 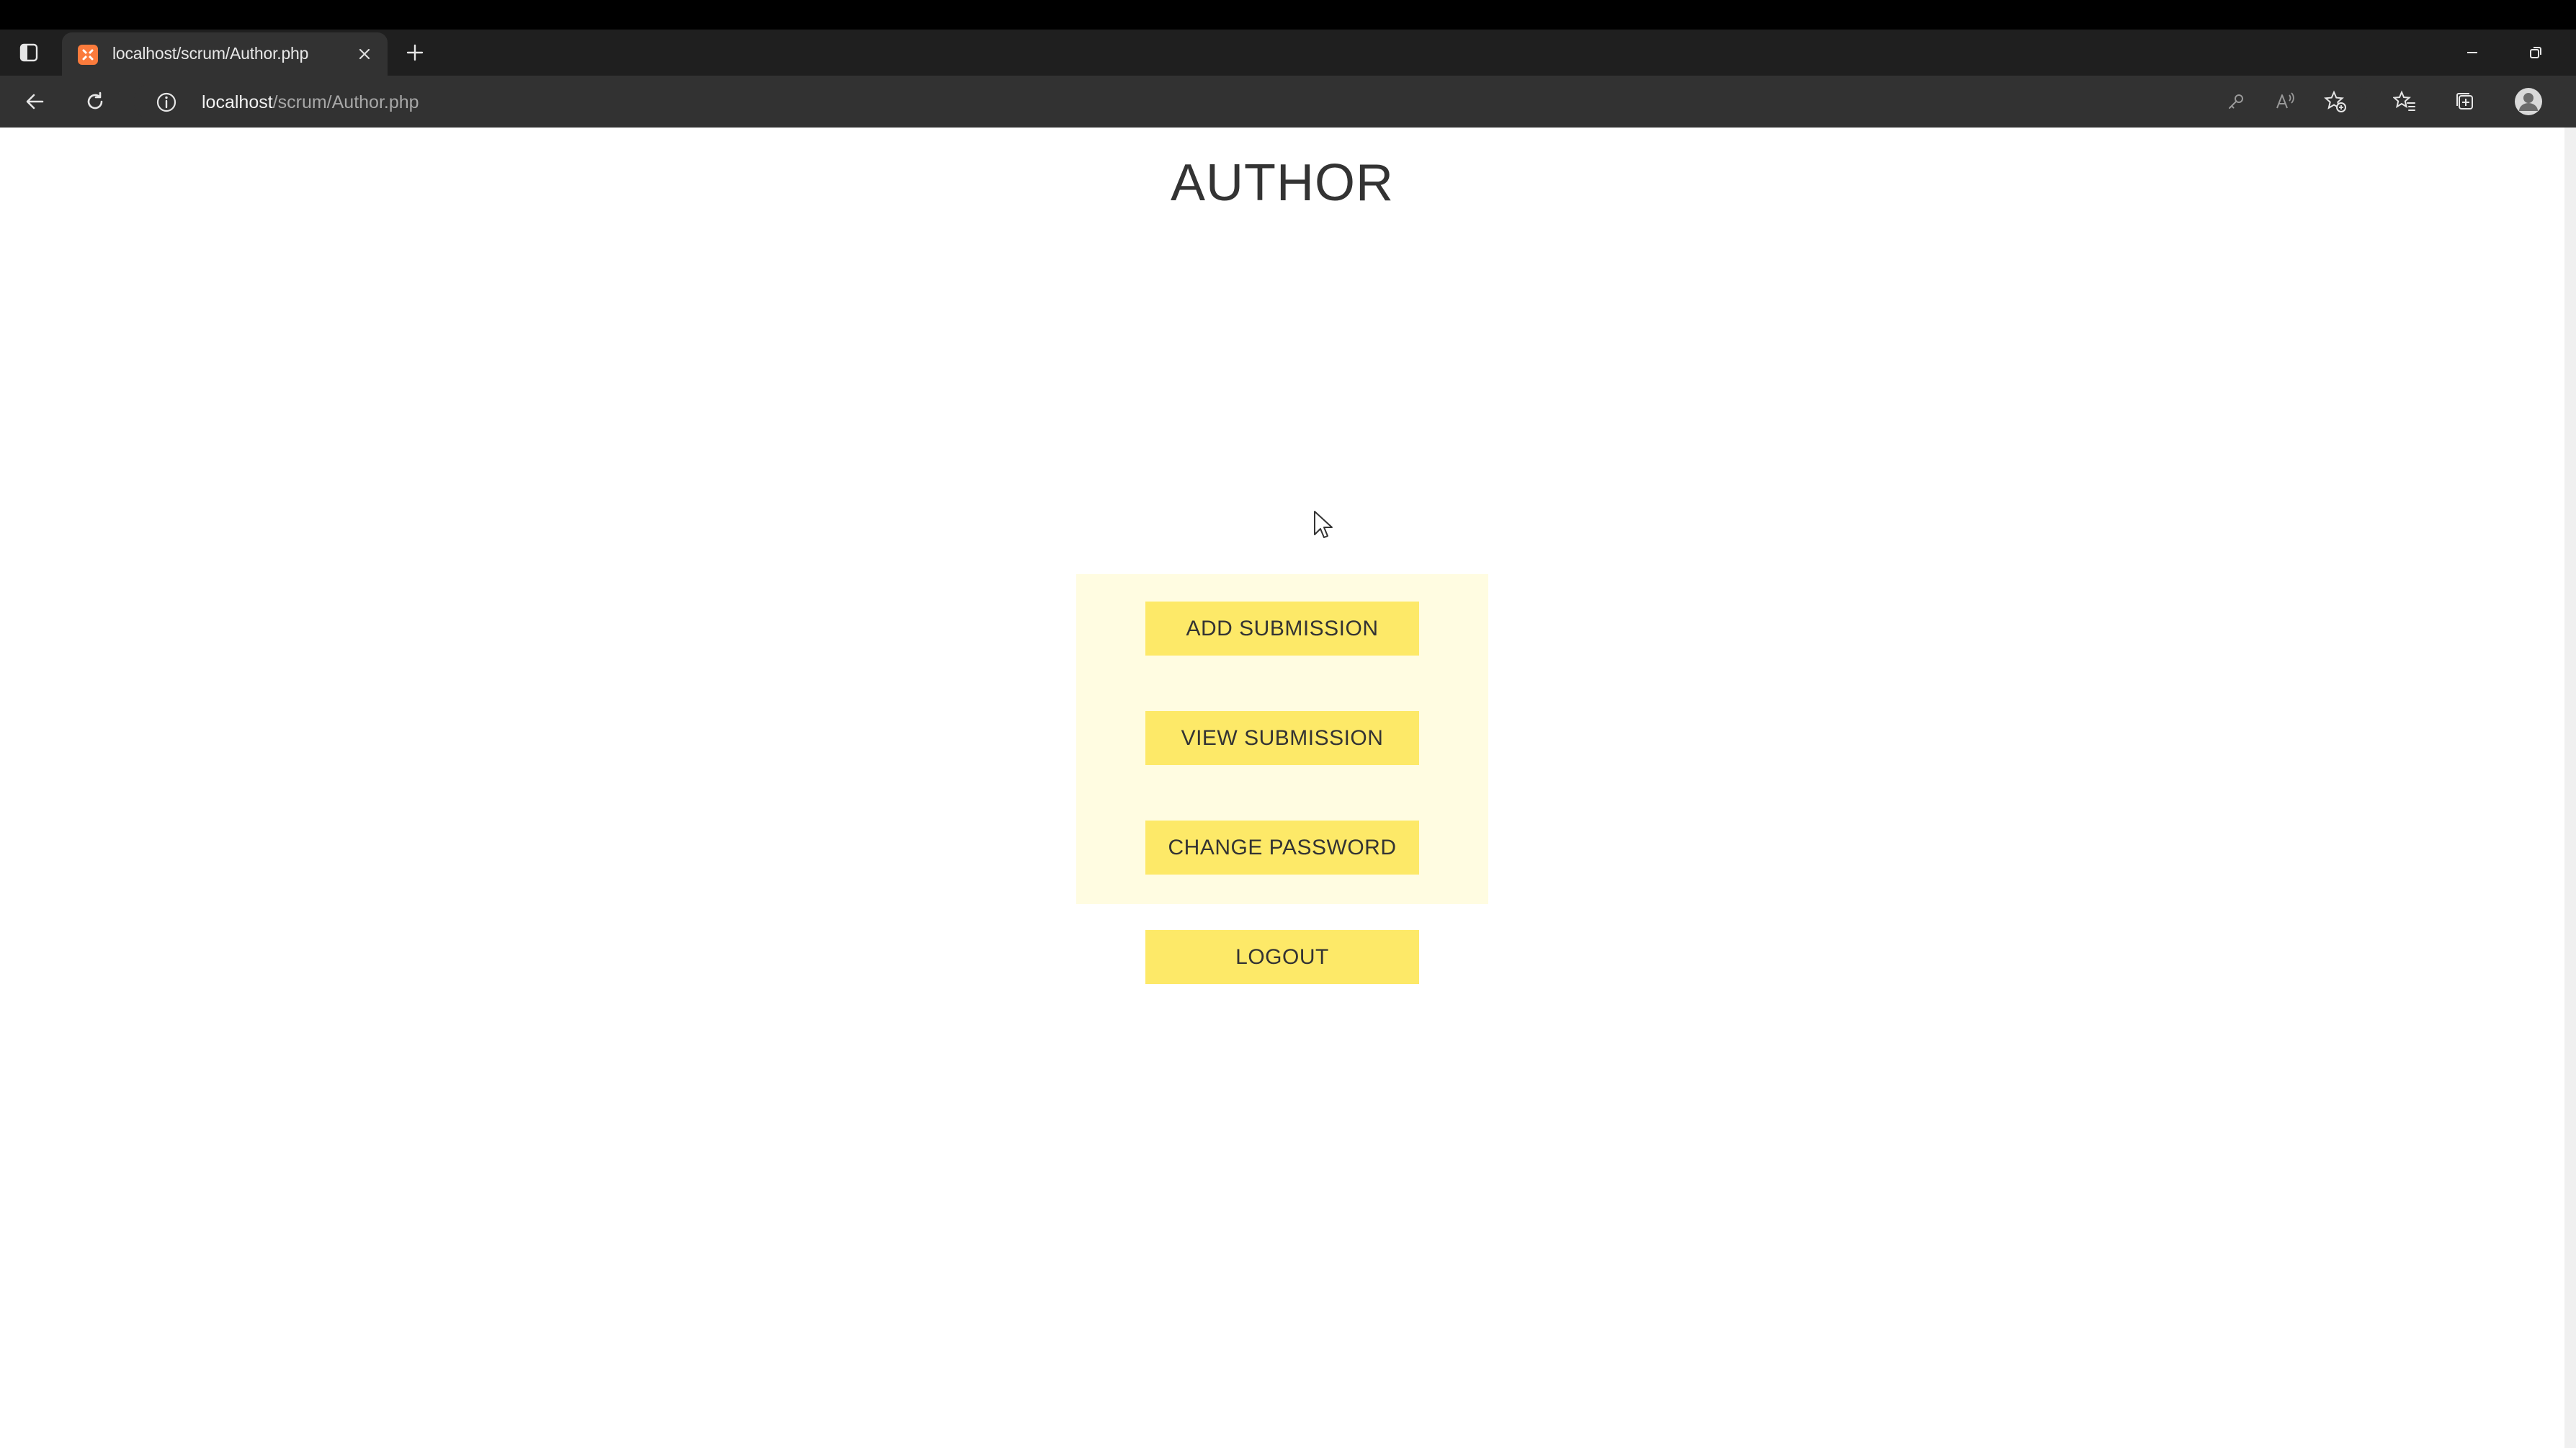 What do you see at coordinates (2465, 101) in the screenshot?
I see `collections-icon` at bounding box center [2465, 101].